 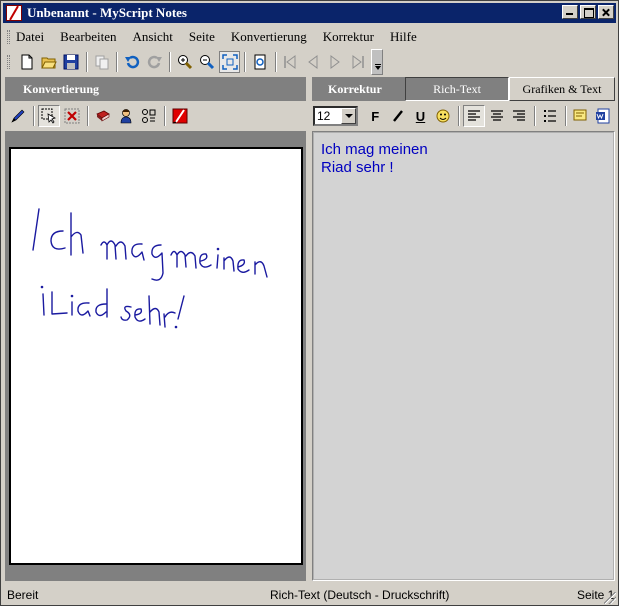 What do you see at coordinates (88, 37) in the screenshot?
I see `menu-bearbeiten: Bearbeiten` at bounding box center [88, 37].